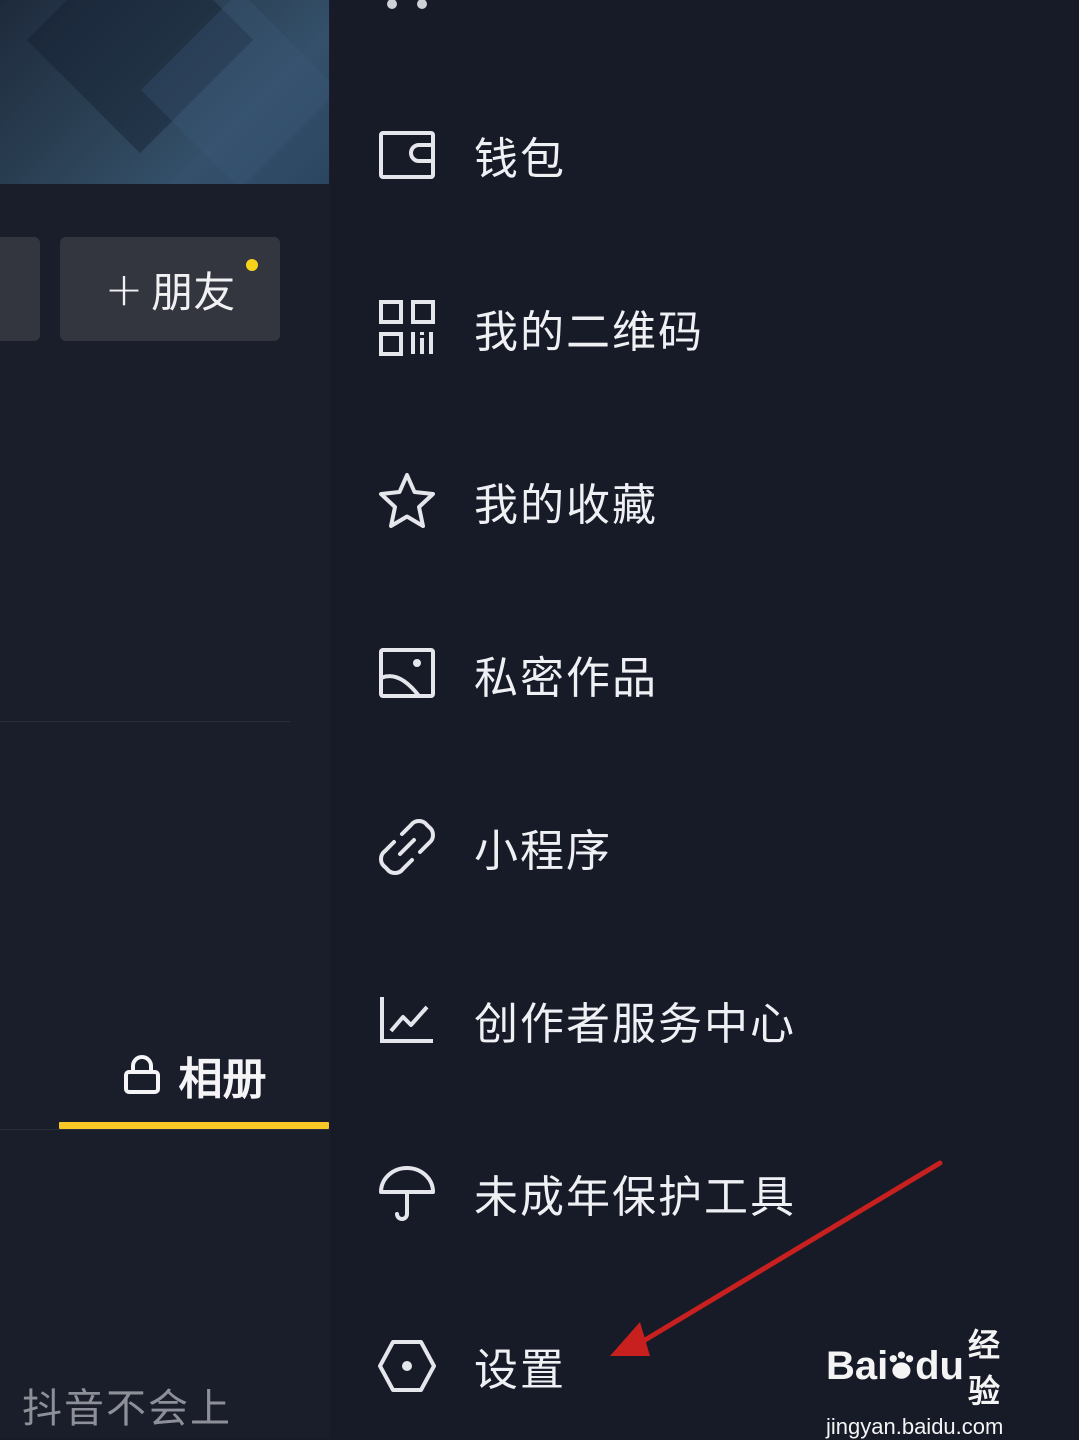 The image size is (1079, 1440). Describe the element at coordinates (145, 721) in the screenshot. I see `divider` at that location.